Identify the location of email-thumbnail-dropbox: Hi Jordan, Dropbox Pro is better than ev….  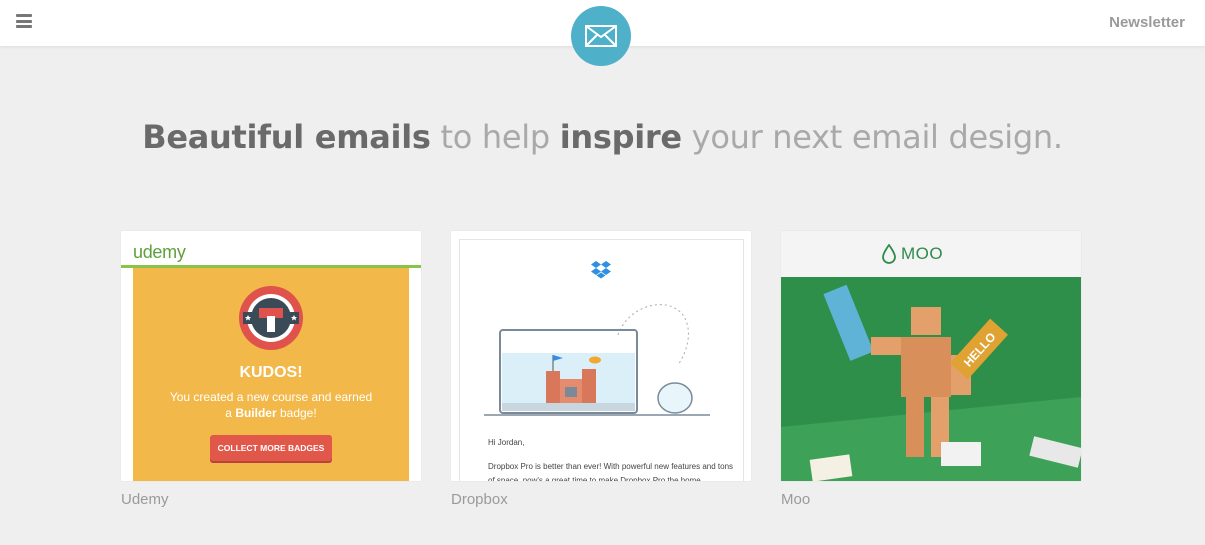
(601, 356).